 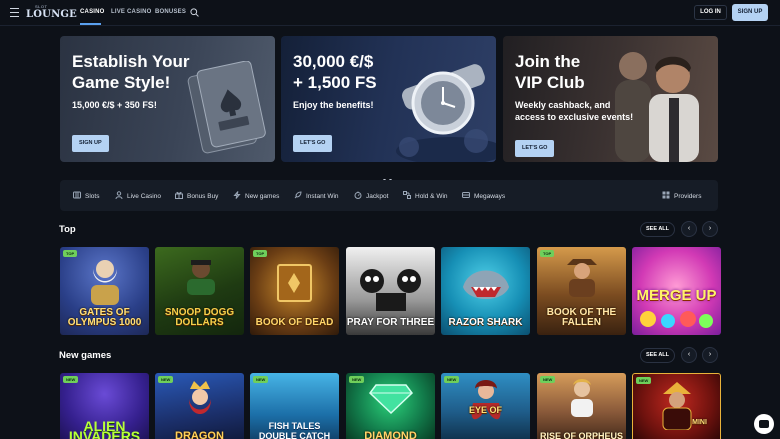 What do you see at coordinates (333, 61) in the screenshot?
I see `banner-title-line1: 30,000 €/$` at bounding box center [333, 61].